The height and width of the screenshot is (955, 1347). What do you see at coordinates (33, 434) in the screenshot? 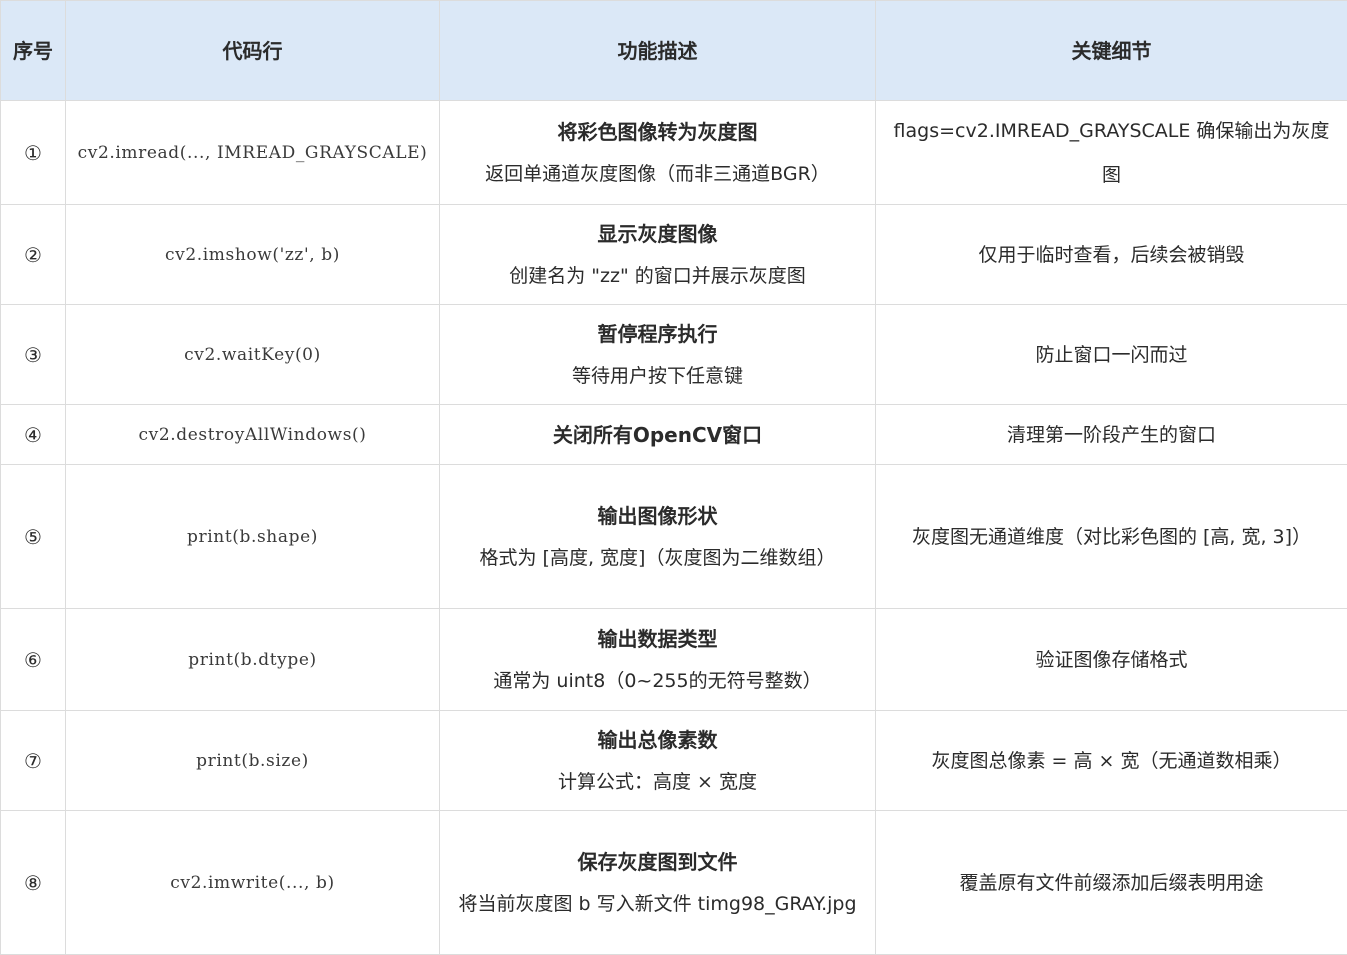
I see `row-number: ④` at bounding box center [33, 434].